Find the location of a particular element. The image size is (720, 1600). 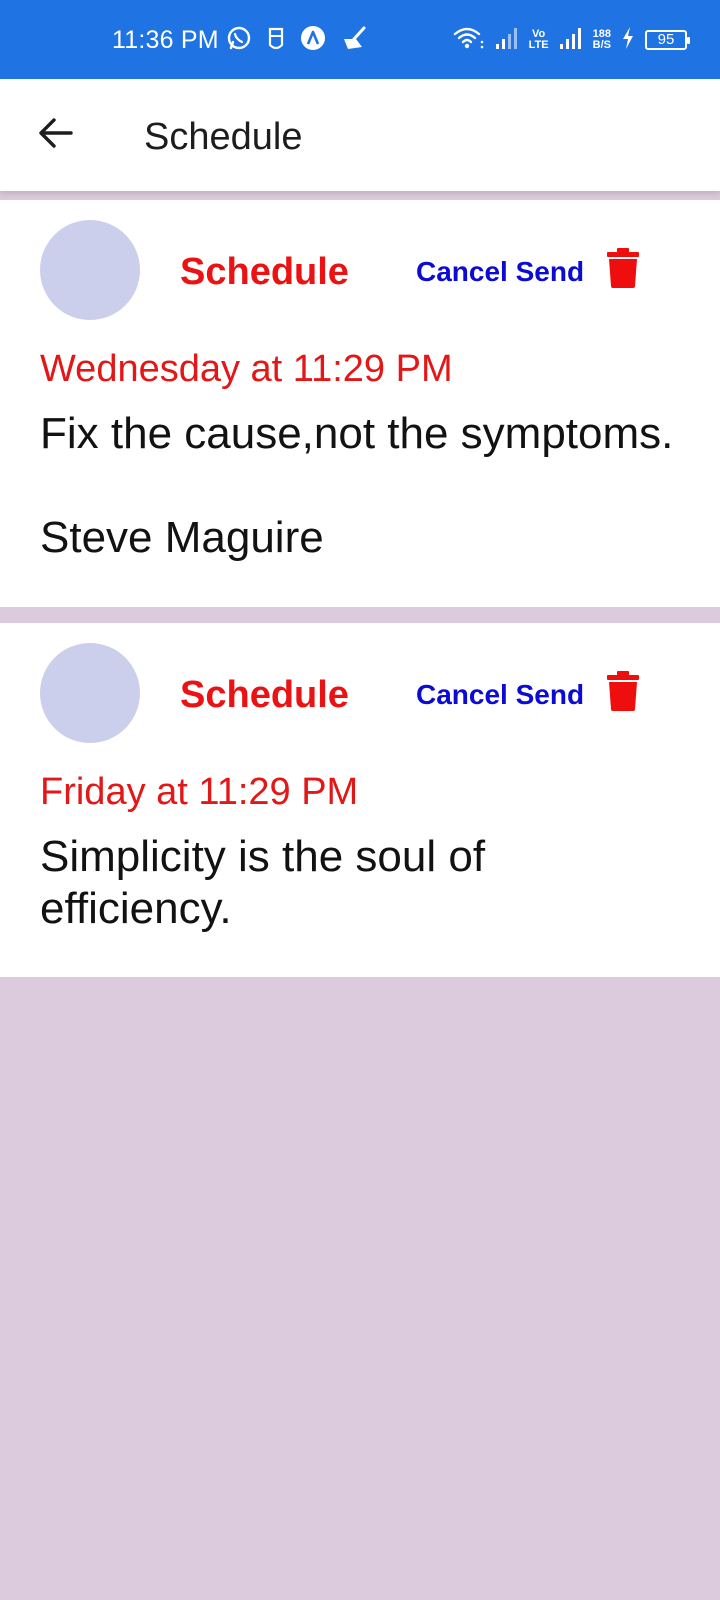

arrow-left-icon is located at coordinates (56, 133).